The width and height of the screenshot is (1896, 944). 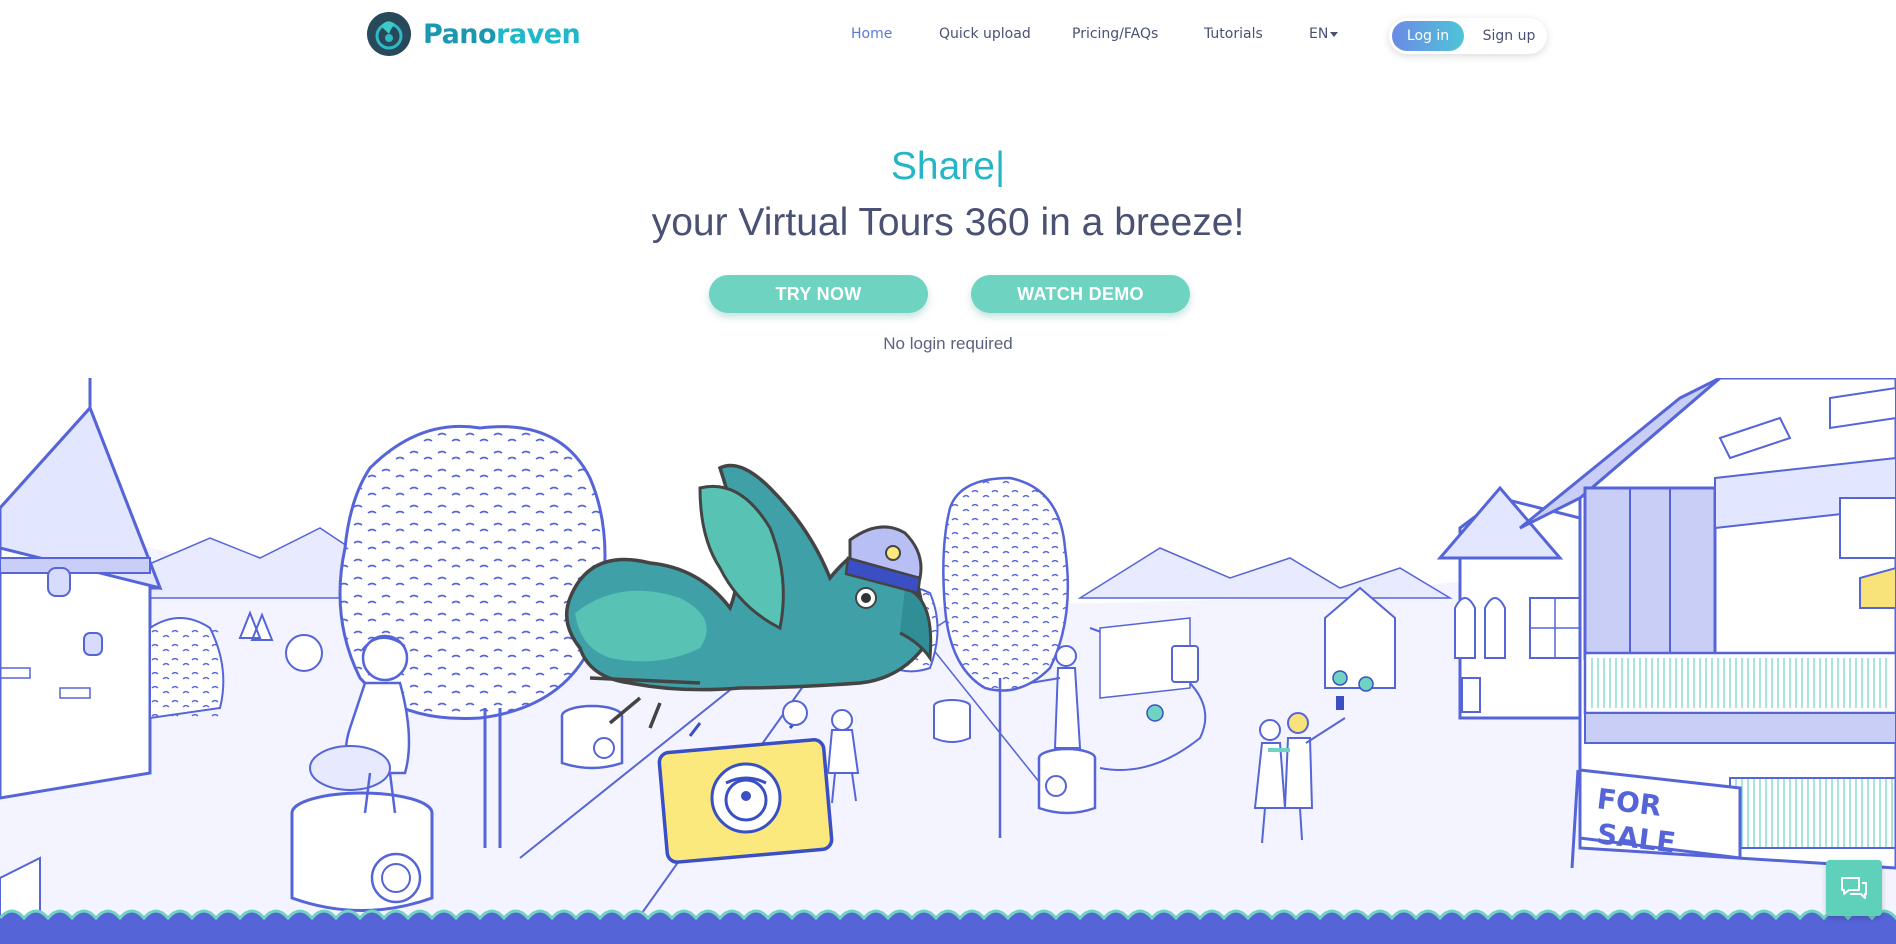 I want to click on language-label: EN, so click(x=1319, y=34).